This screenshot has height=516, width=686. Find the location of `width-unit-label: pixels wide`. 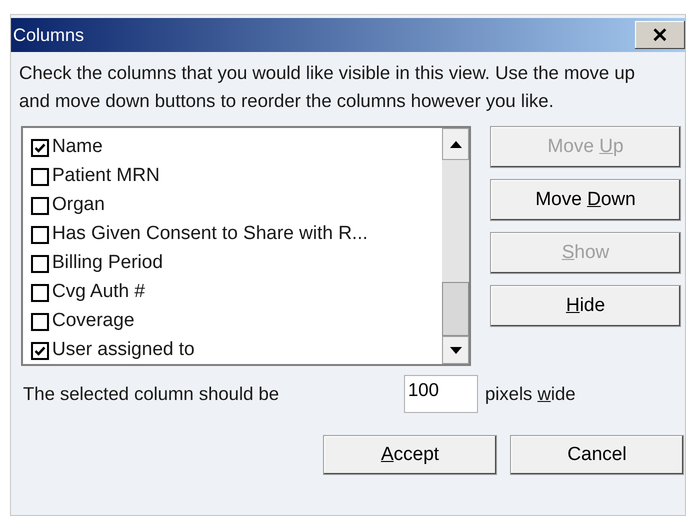

width-unit-label: pixels wide is located at coordinates (530, 394).